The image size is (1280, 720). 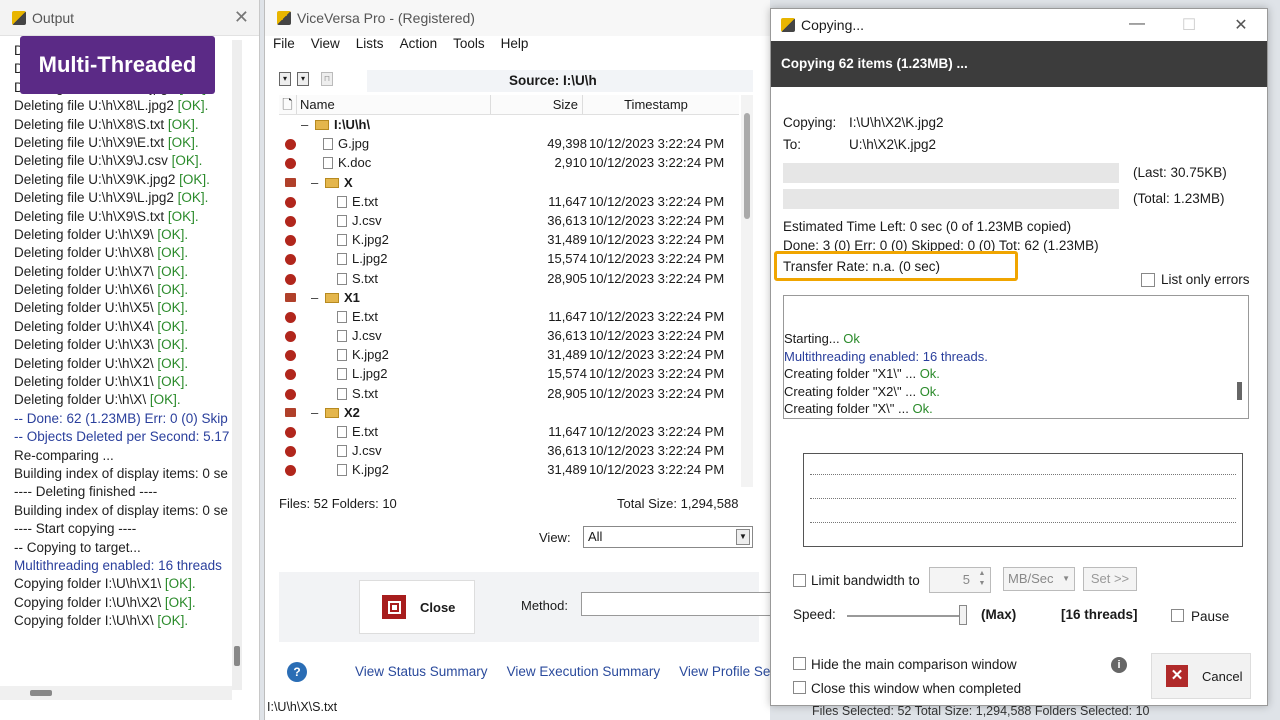 I want to click on pause-checkbox, so click(x=1177, y=615).